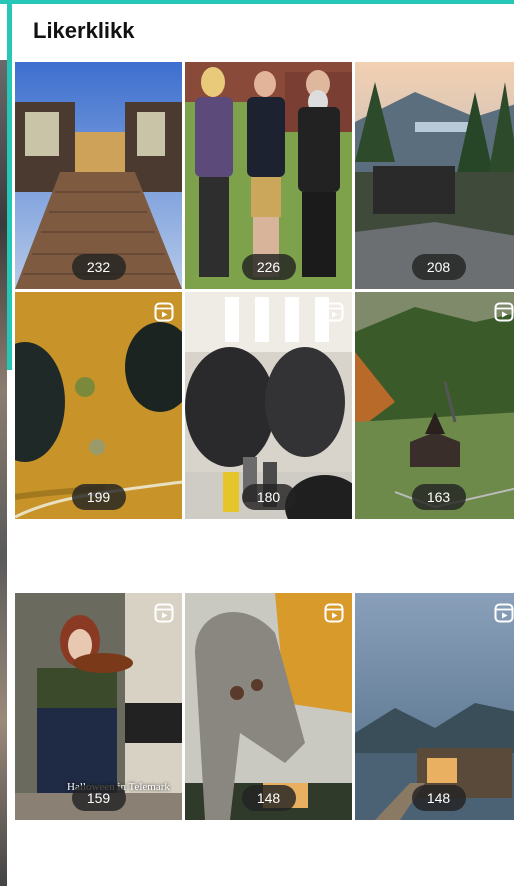 This screenshot has height=886, width=514. I want to click on like-count-badge: 163, so click(438, 497).